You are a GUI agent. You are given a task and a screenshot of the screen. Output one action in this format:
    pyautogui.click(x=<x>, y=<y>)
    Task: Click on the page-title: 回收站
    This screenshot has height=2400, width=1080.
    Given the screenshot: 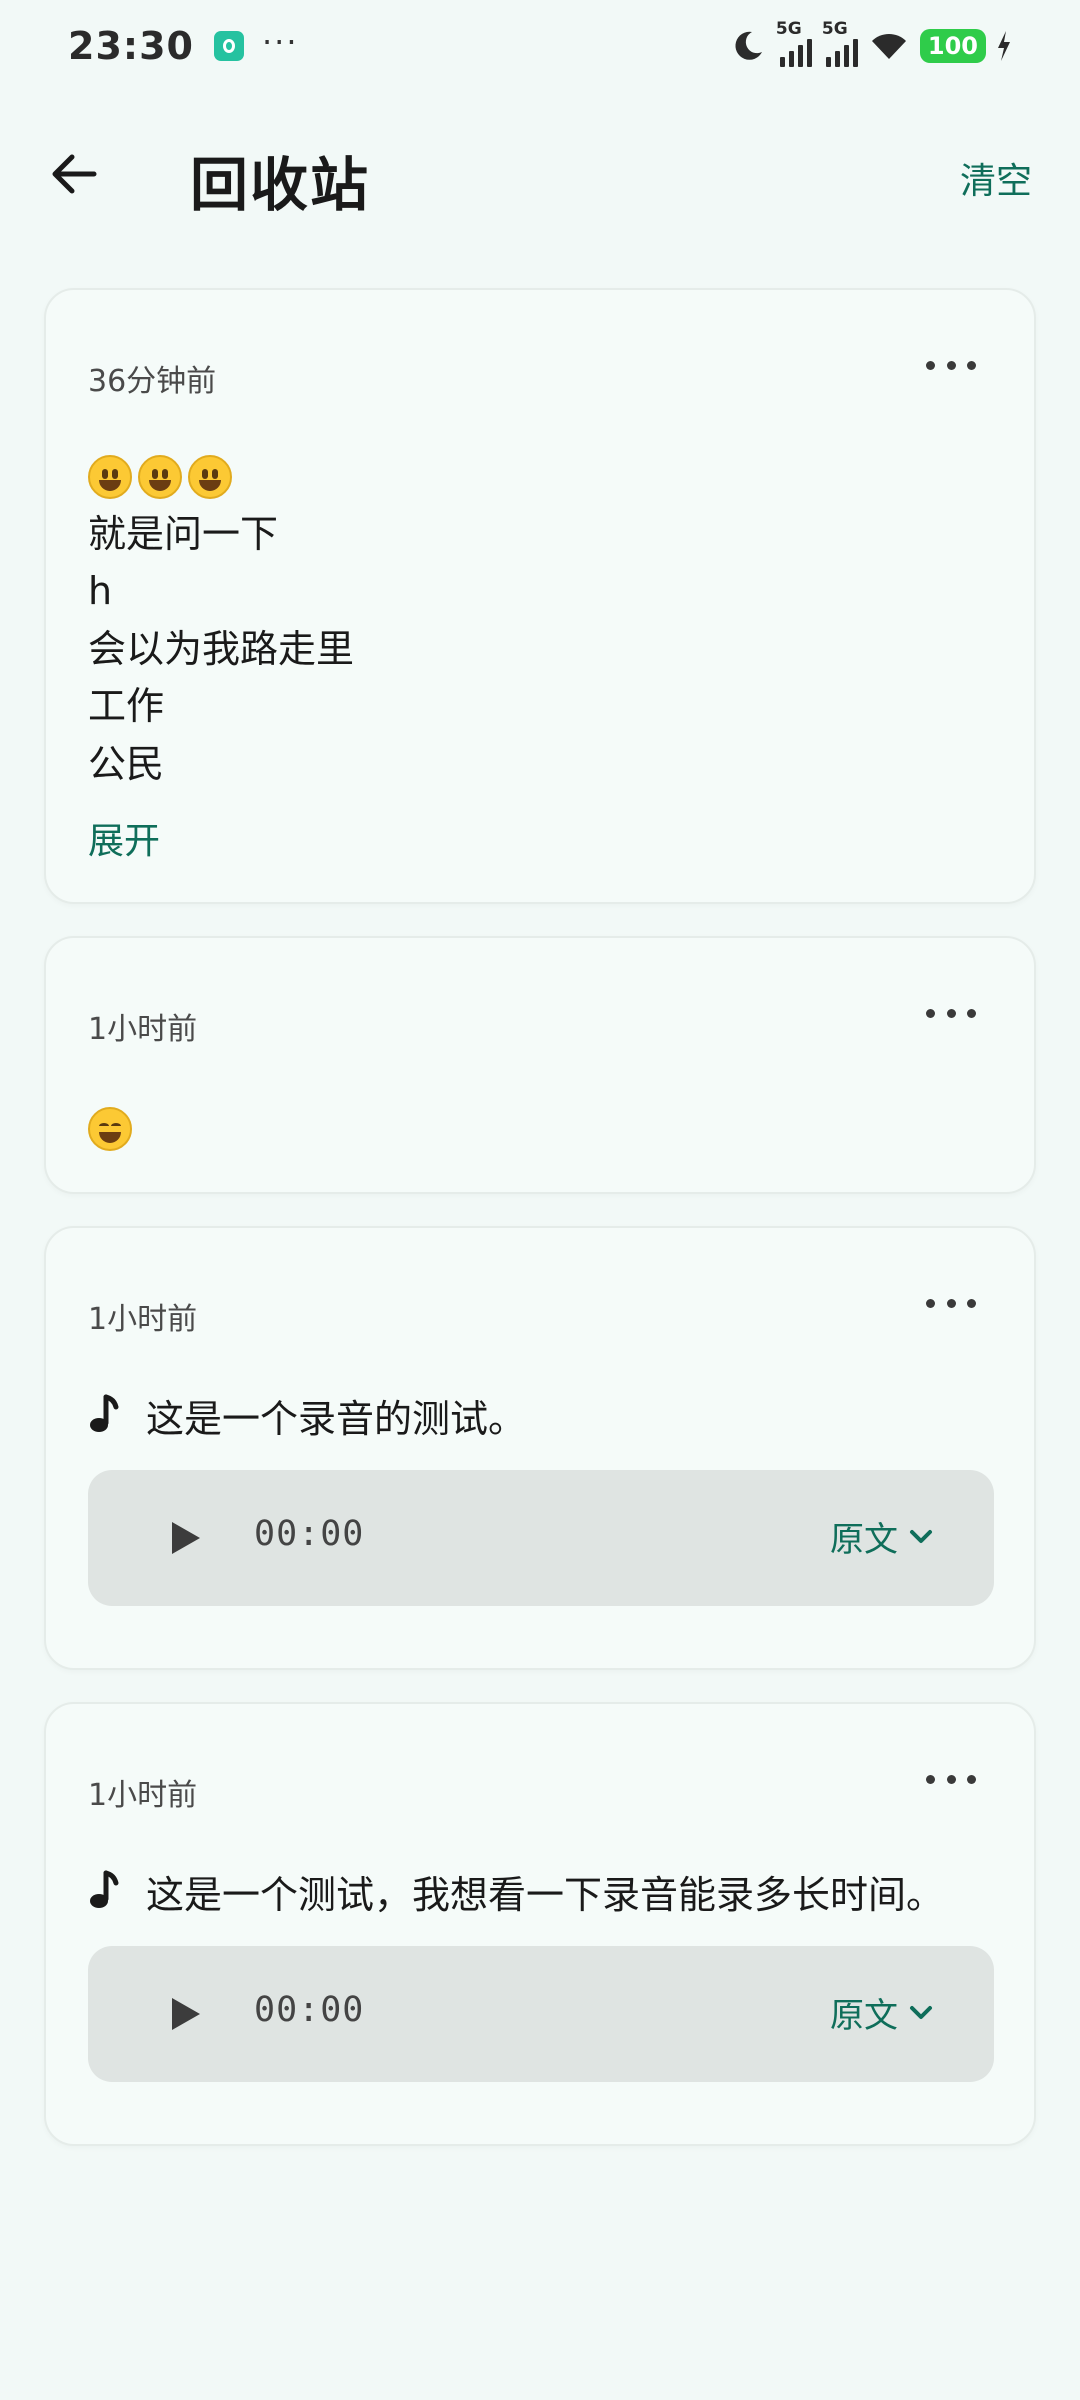 What is the action you would take?
    pyautogui.click(x=280, y=185)
    